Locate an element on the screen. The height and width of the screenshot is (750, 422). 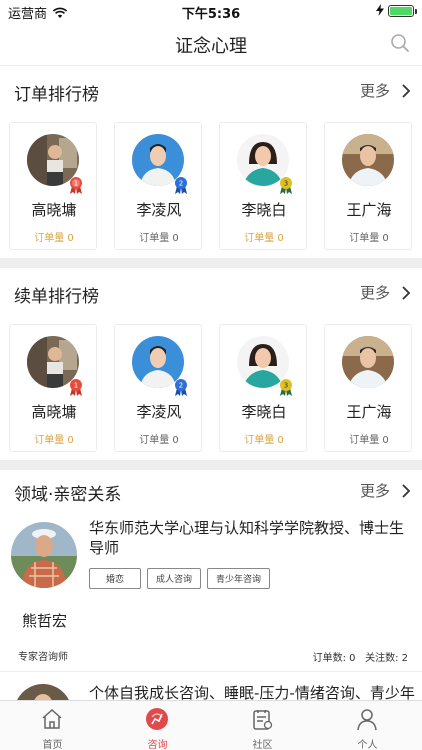
renewal-ranking-header: 续单排行榜 更多 is located at coordinates (211, 292).